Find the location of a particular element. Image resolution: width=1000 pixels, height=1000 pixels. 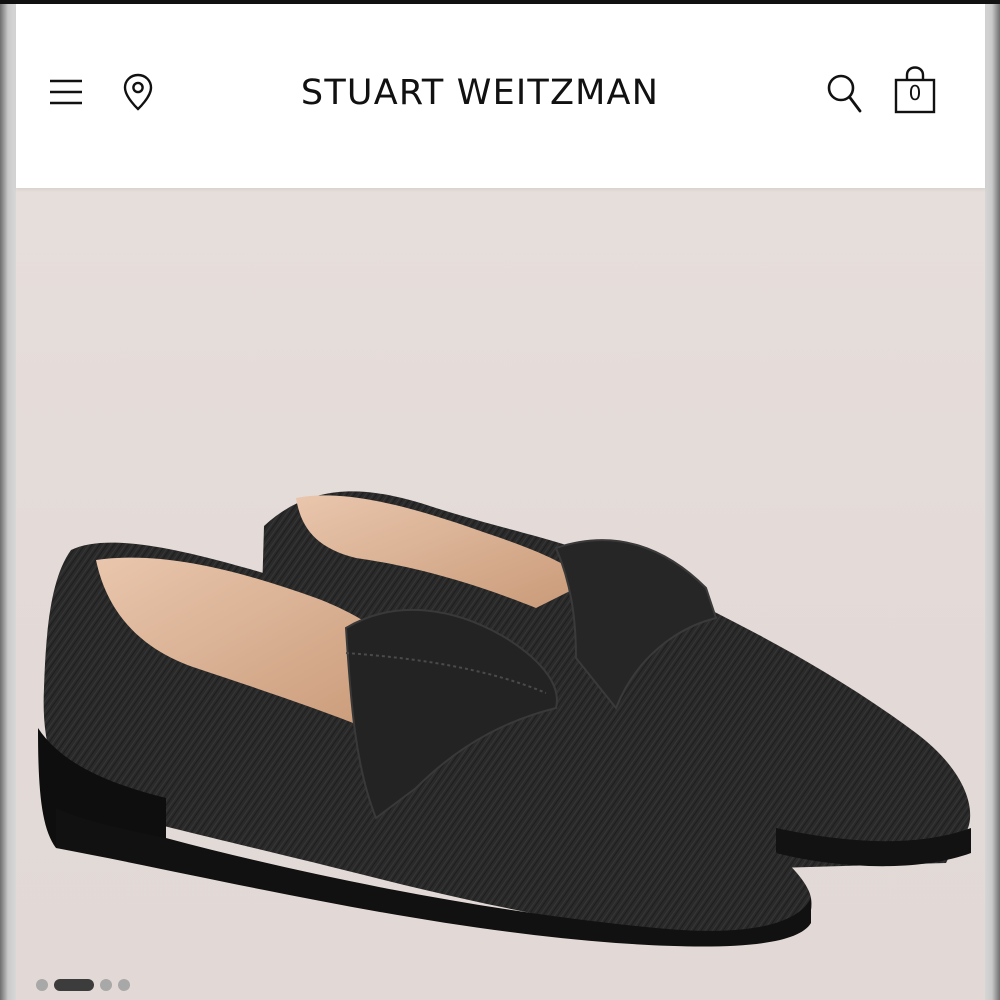

menu-button is located at coordinates (66, 92).